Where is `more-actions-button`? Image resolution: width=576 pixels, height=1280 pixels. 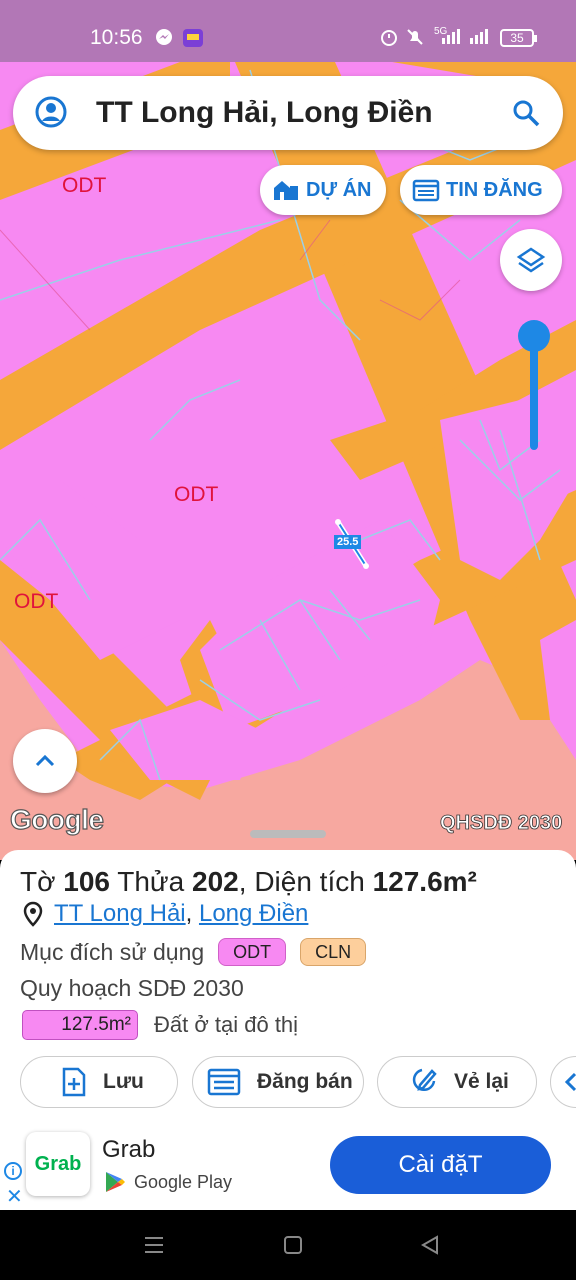
more-actions-button is located at coordinates (563, 1082).